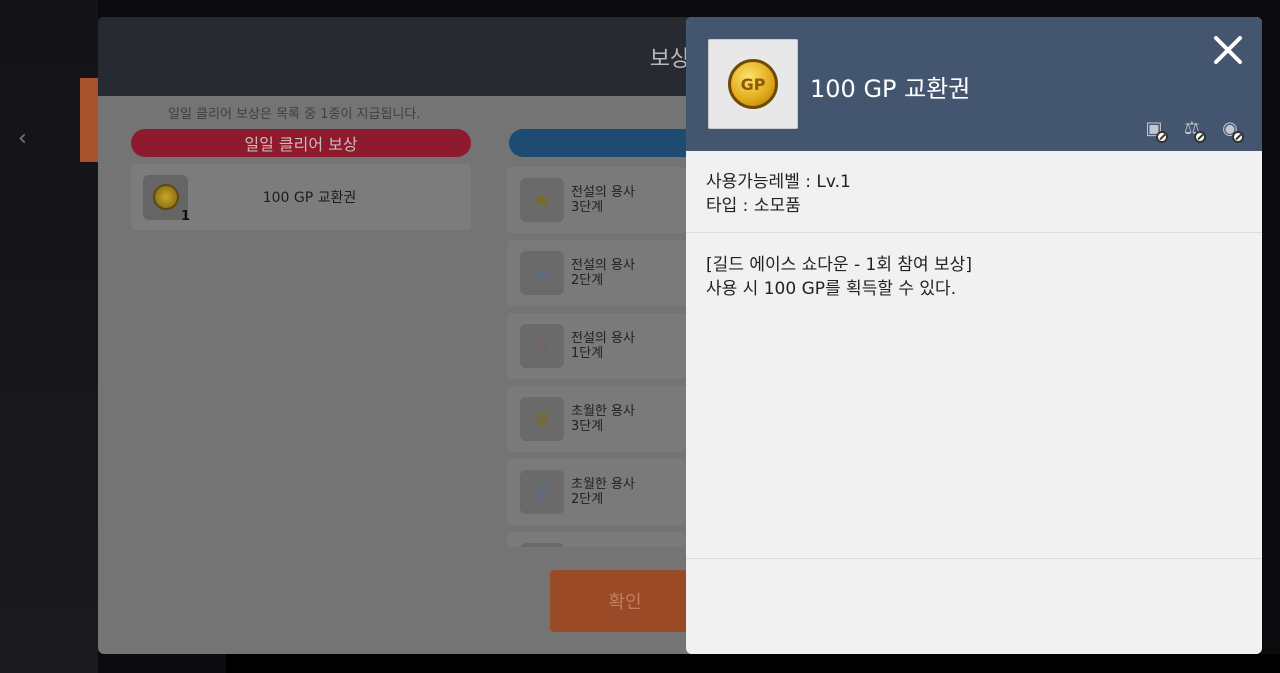  I want to click on gp-coin-icon: 1, so click(166, 199).